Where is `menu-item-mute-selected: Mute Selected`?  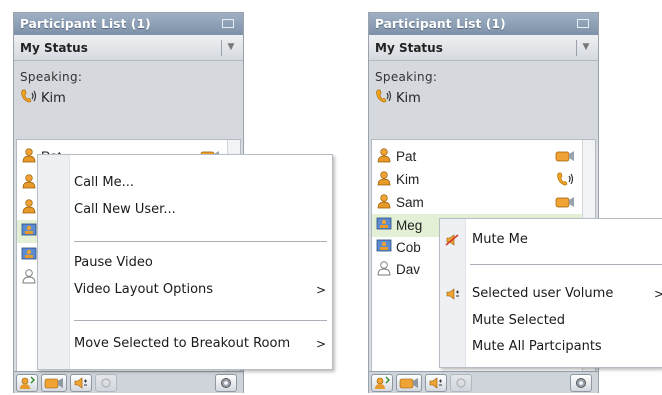 menu-item-mute-selected: Mute Selected is located at coordinates (551, 321).